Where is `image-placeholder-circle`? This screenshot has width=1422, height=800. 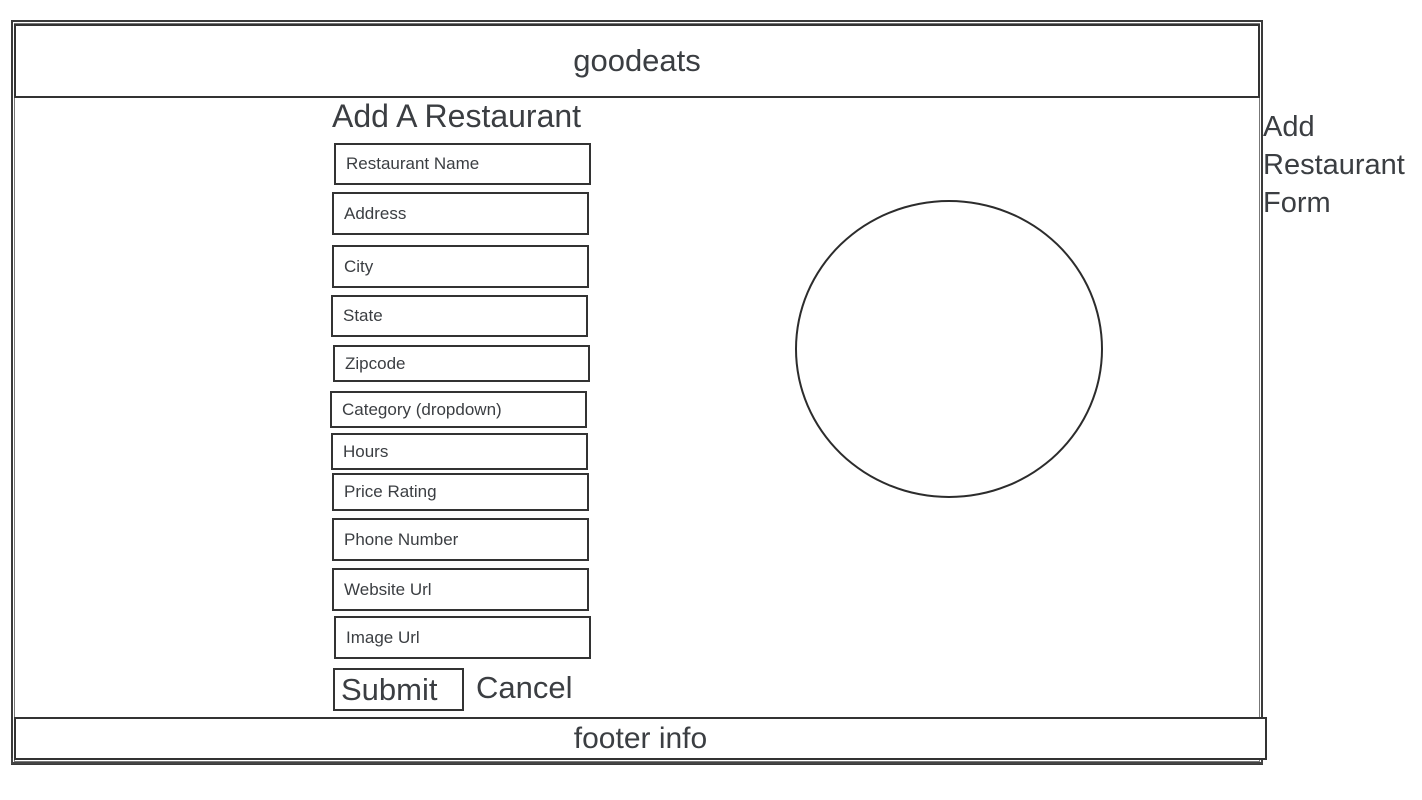 image-placeholder-circle is located at coordinates (949, 349).